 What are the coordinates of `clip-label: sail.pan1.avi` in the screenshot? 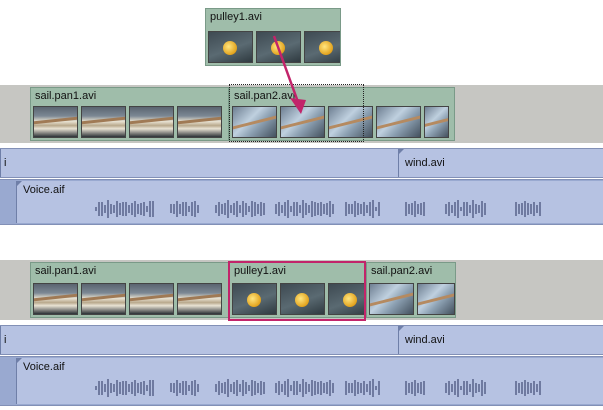 It's located at (66, 96).